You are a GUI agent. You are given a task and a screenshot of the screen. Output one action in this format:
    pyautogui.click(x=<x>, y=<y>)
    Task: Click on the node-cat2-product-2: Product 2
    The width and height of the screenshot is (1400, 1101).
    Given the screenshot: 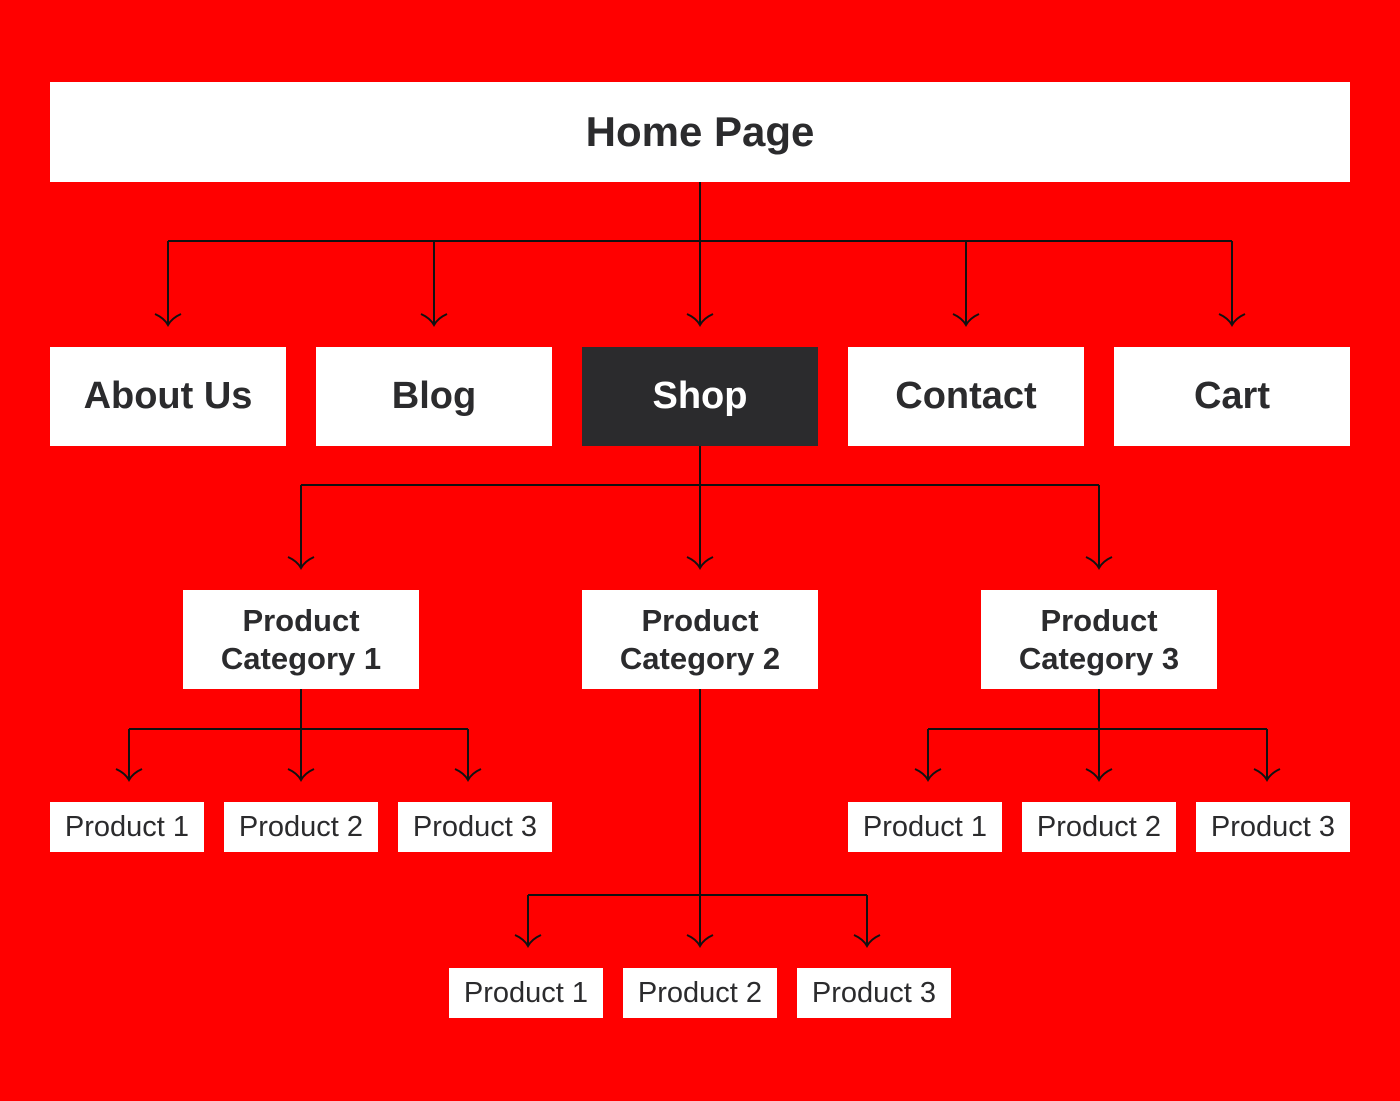 What is the action you would take?
    pyautogui.click(x=700, y=993)
    